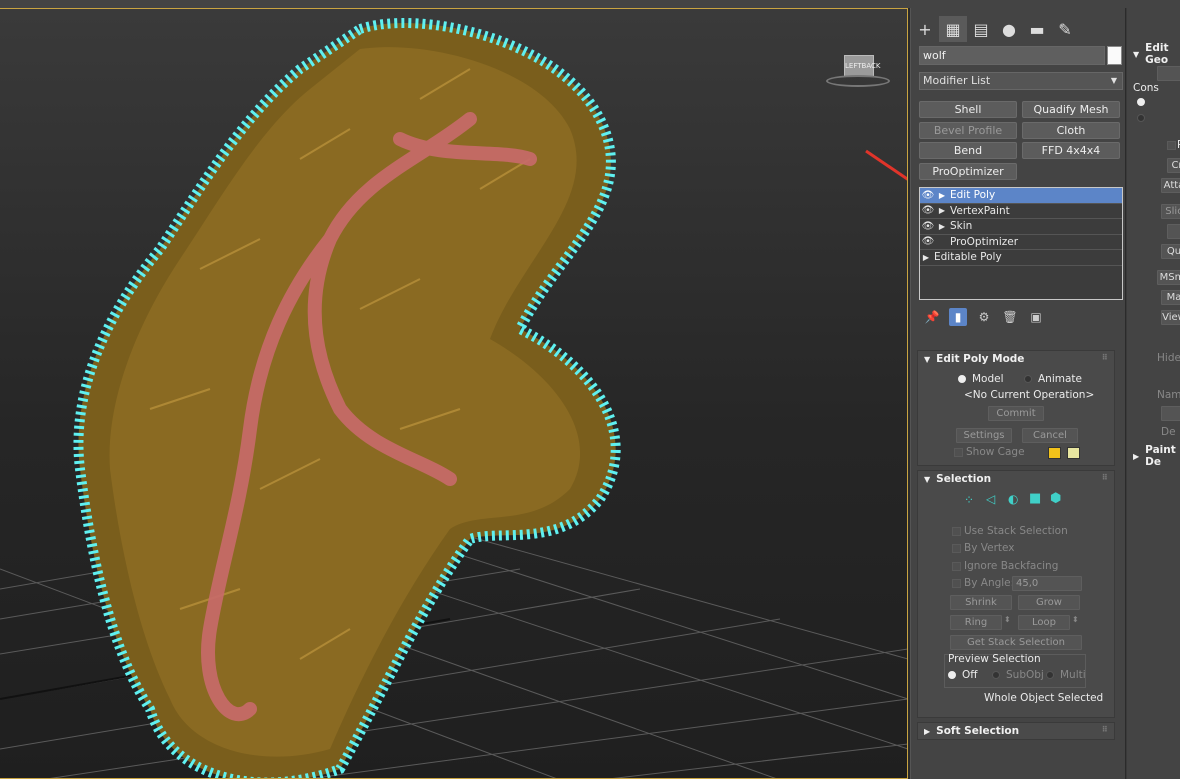 The width and height of the screenshot is (1180, 779). I want to click on use-stack-selection-checkbox, so click(956, 531).